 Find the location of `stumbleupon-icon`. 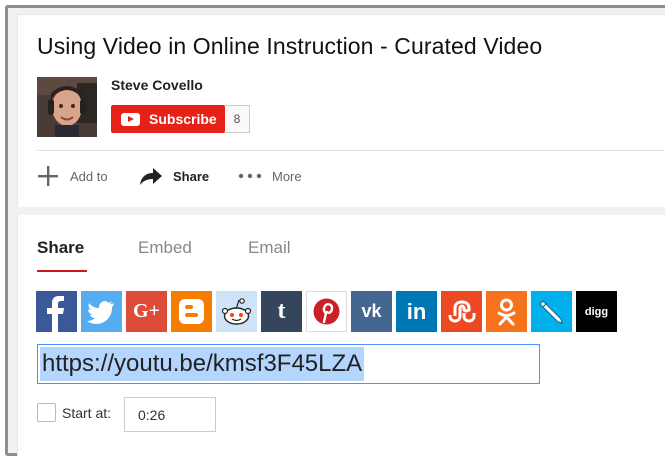

stumbleupon-icon is located at coordinates (462, 311).